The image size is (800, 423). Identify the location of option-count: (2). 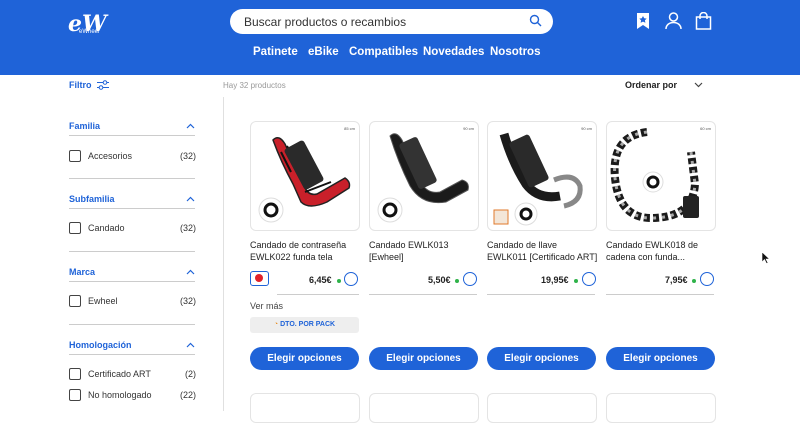
(190, 374).